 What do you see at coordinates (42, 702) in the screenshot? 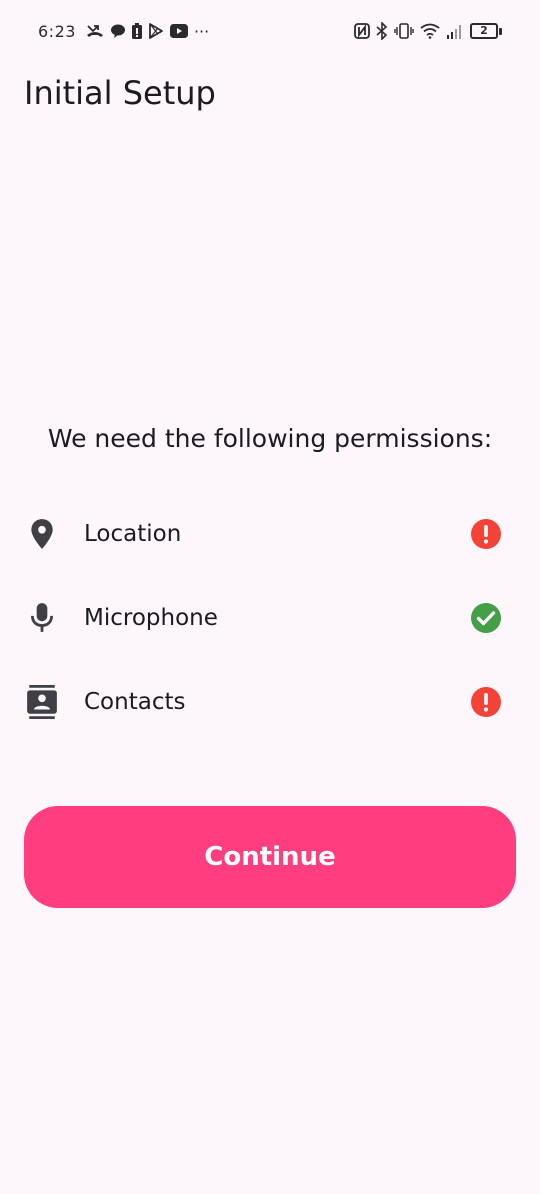
I see `contacts-icon` at bounding box center [42, 702].